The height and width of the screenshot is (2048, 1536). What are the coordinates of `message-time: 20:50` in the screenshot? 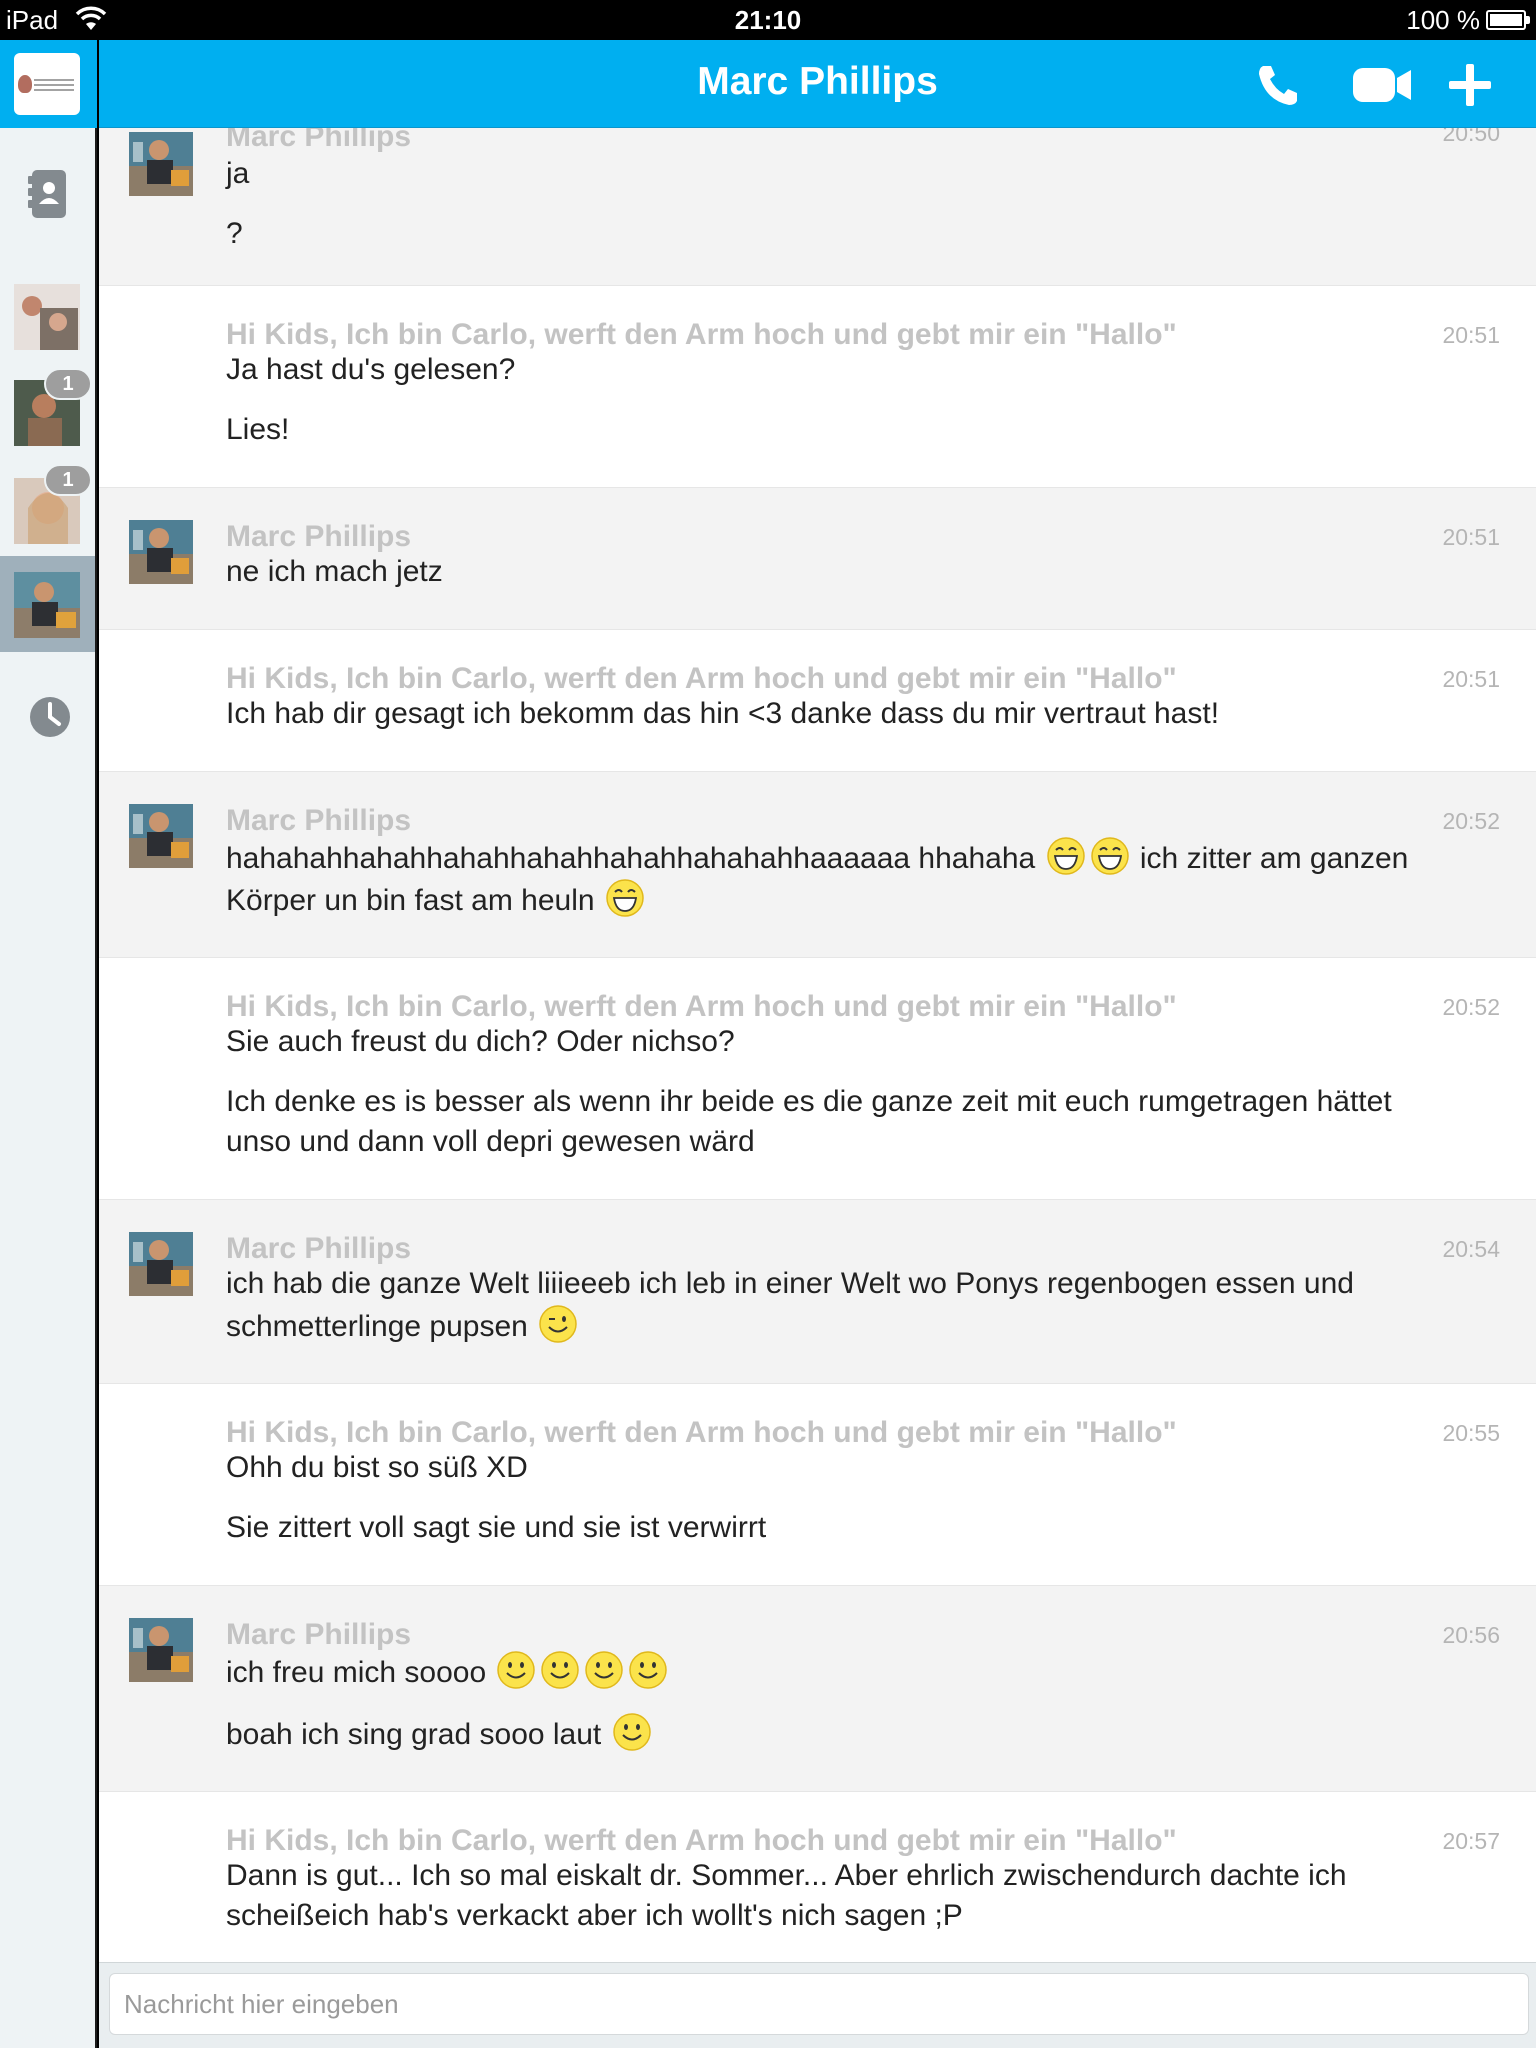 It's located at (1471, 137).